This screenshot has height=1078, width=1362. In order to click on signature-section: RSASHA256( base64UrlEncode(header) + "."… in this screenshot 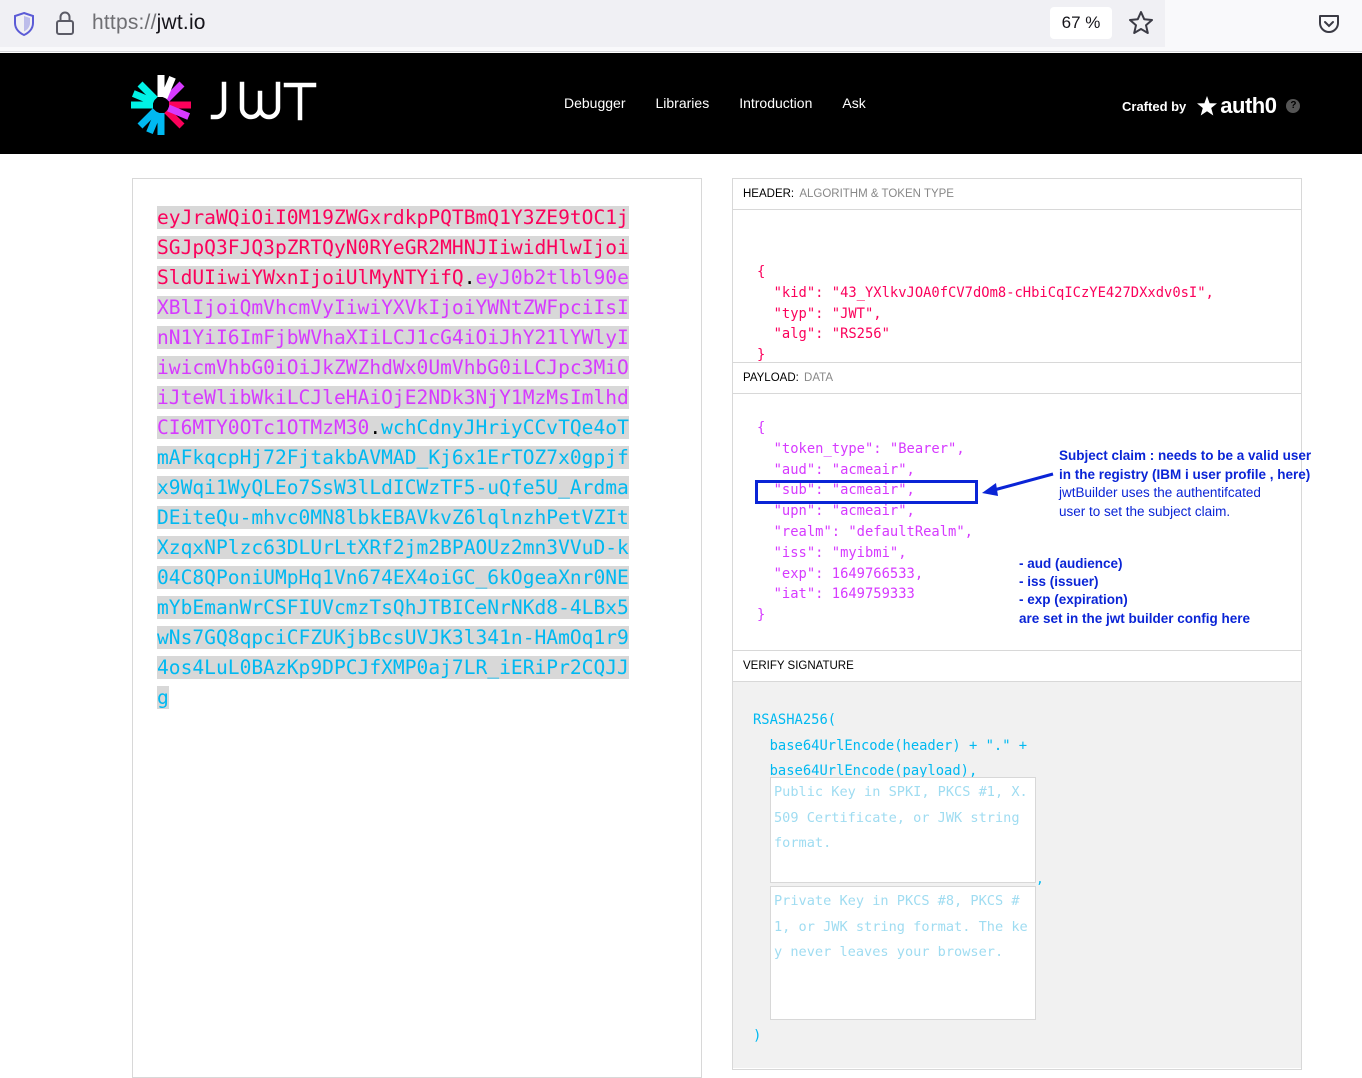, I will do `click(1017, 875)`.